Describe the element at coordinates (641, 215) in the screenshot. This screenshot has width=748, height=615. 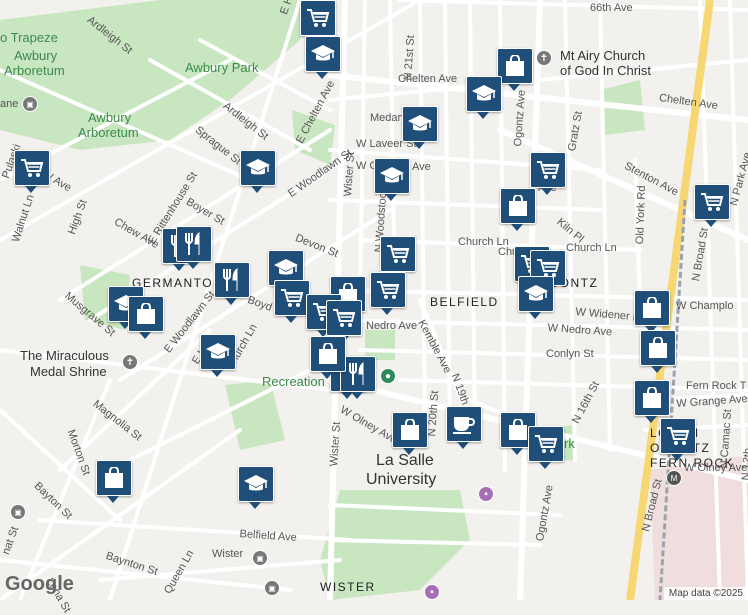
I see `street-label: Old York Rd` at that location.